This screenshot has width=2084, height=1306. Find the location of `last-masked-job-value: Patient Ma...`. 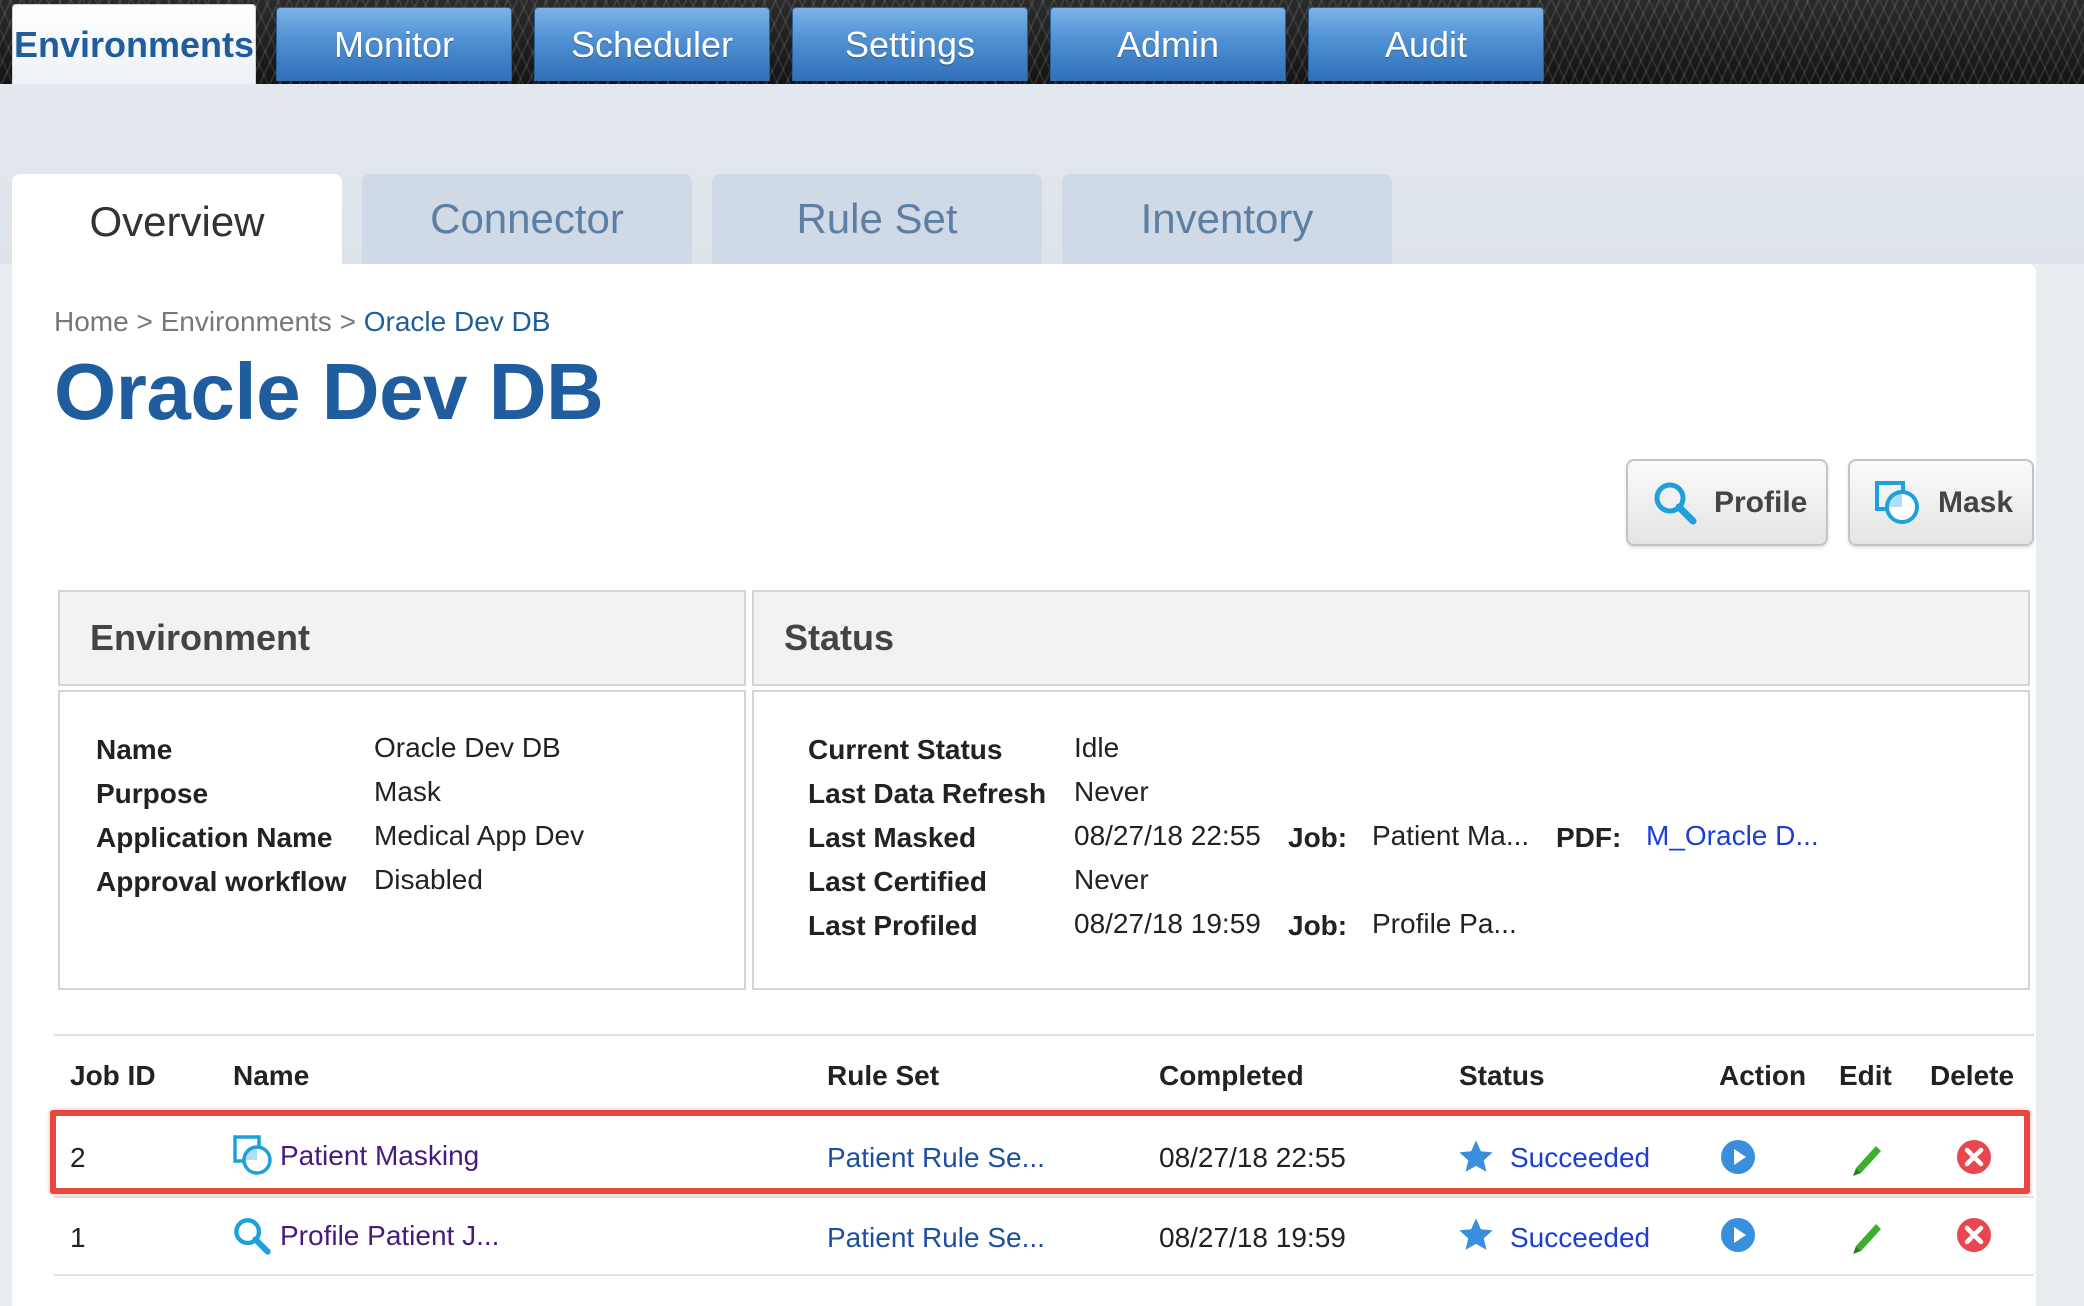

last-masked-job-value: Patient Ma... is located at coordinates (1451, 835).